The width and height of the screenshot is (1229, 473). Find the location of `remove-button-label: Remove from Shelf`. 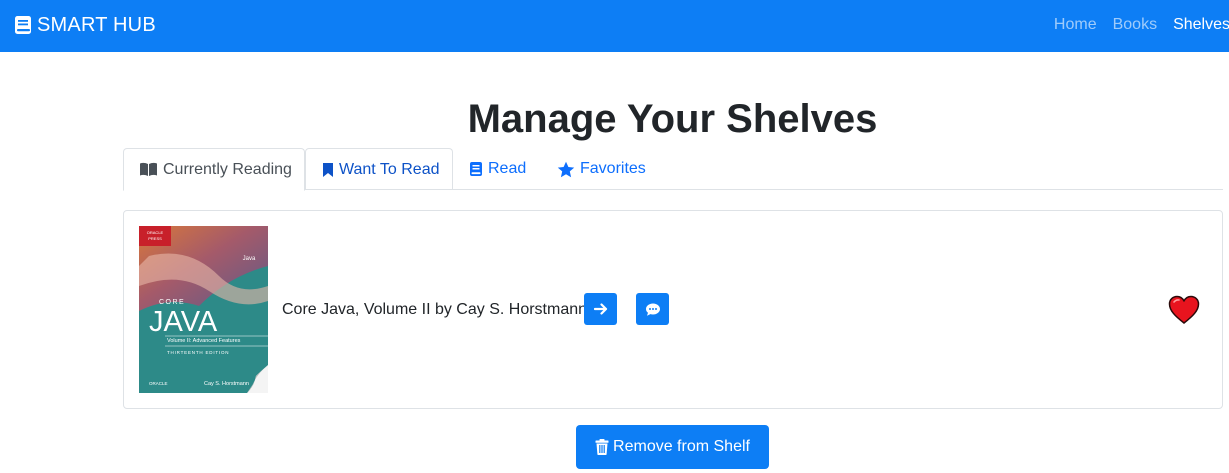

remove-button-label: Remove from Shelf is located at coordinates (681, 446).